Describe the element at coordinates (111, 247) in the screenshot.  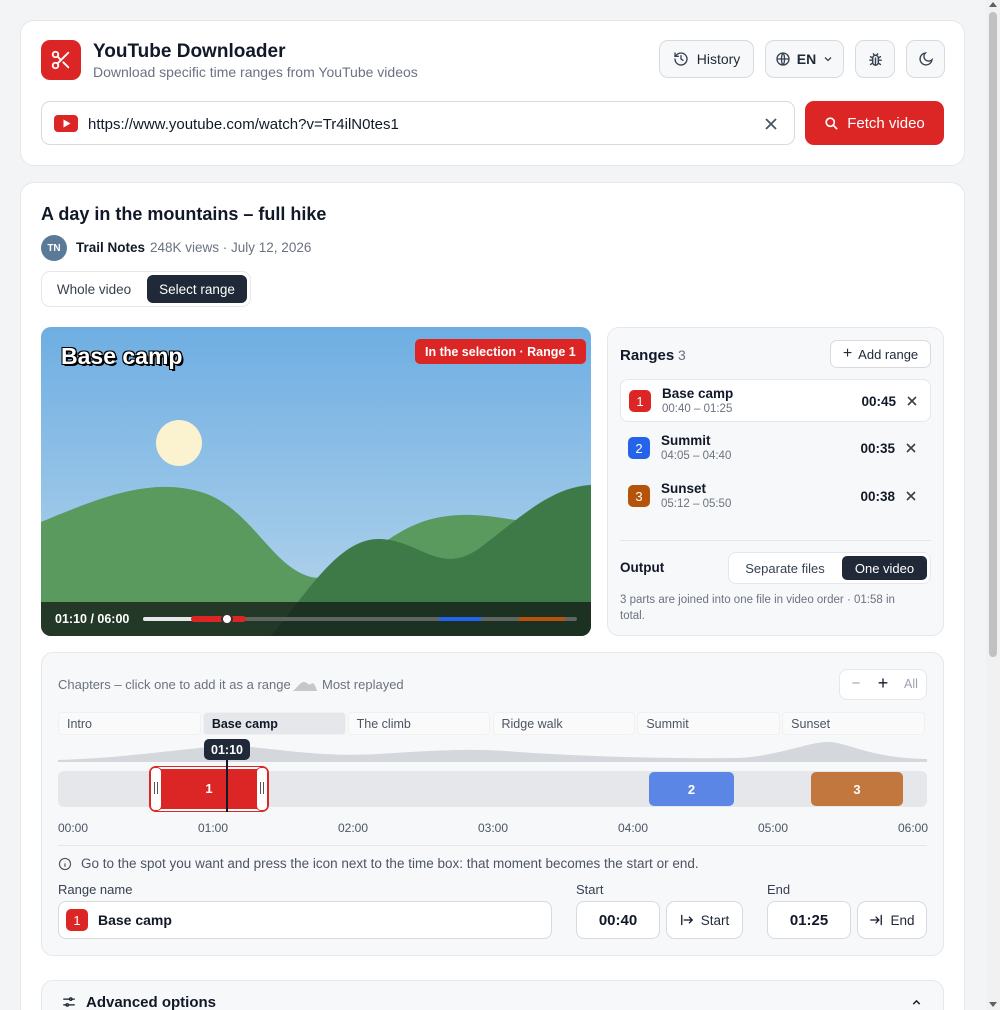
I see `channel-name: Trail Notes` at that location.